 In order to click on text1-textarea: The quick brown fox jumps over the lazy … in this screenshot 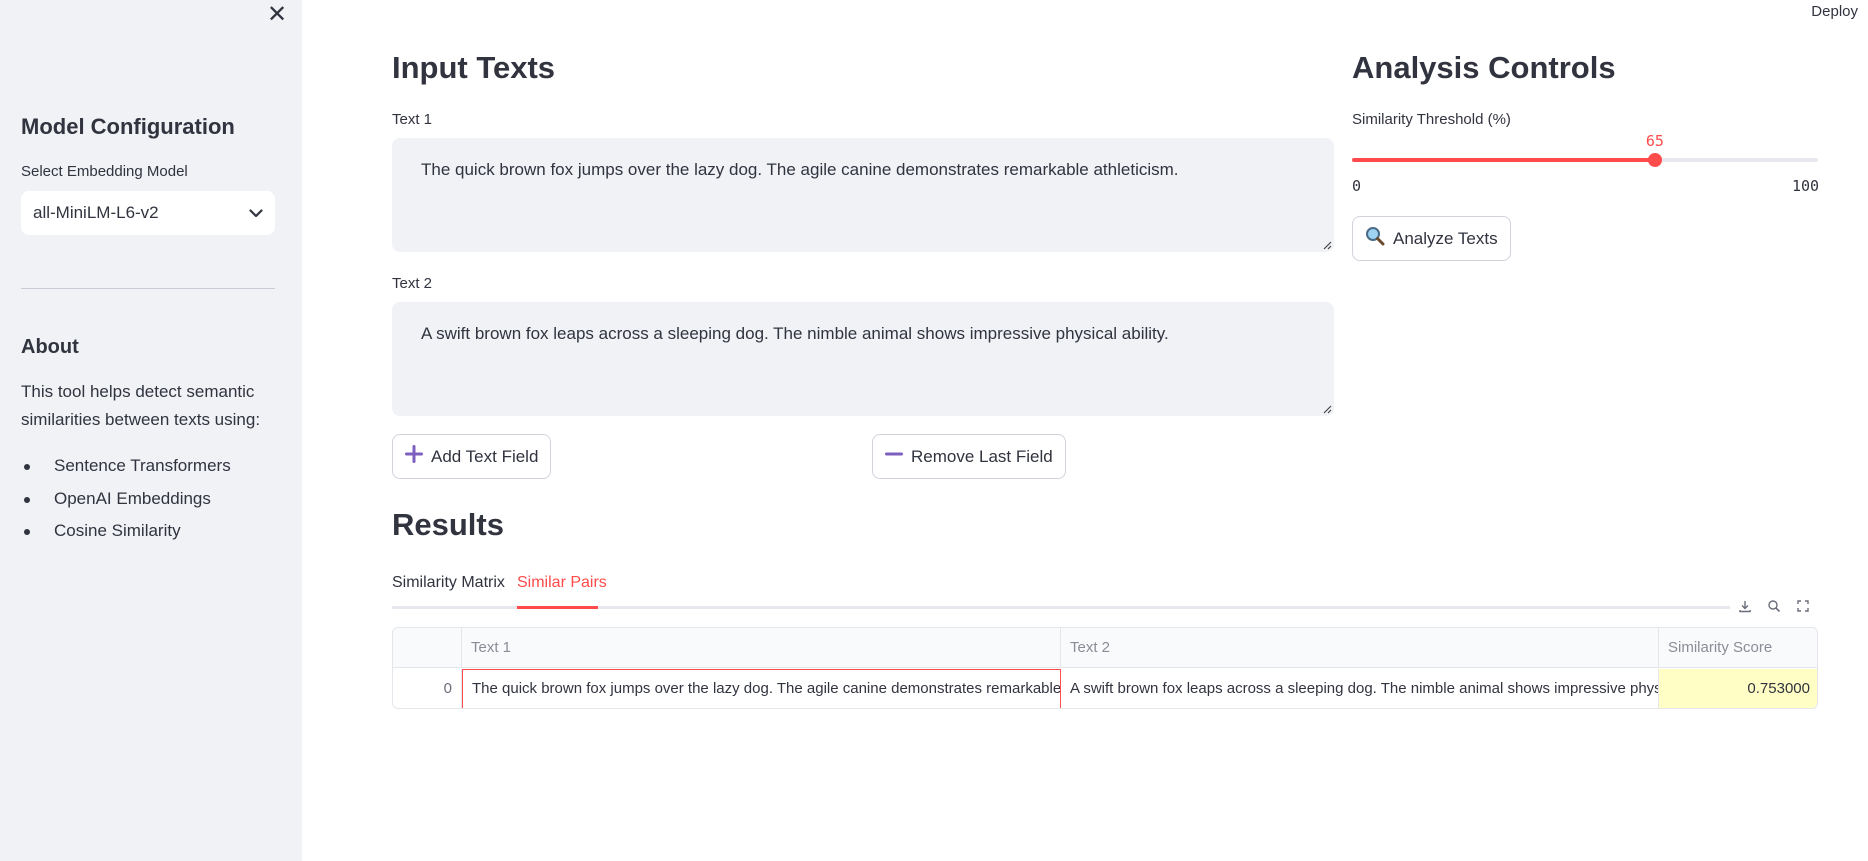, I will do `click(863, 195)`.